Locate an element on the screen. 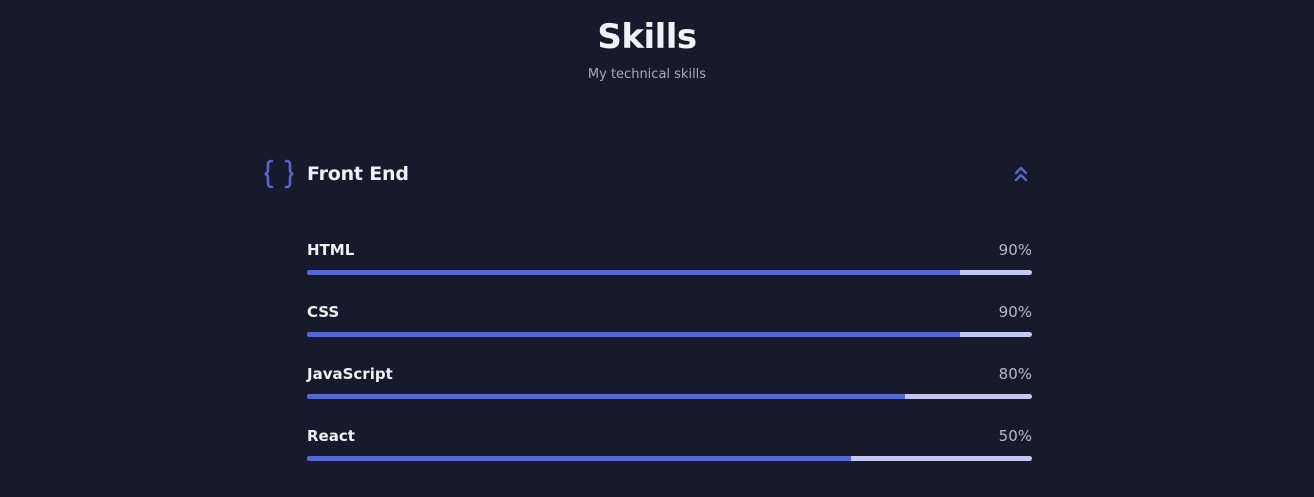 The width and height of the screenshot is (1314, 497). skill-percent: 80% is located at coordinates (1015, 374).